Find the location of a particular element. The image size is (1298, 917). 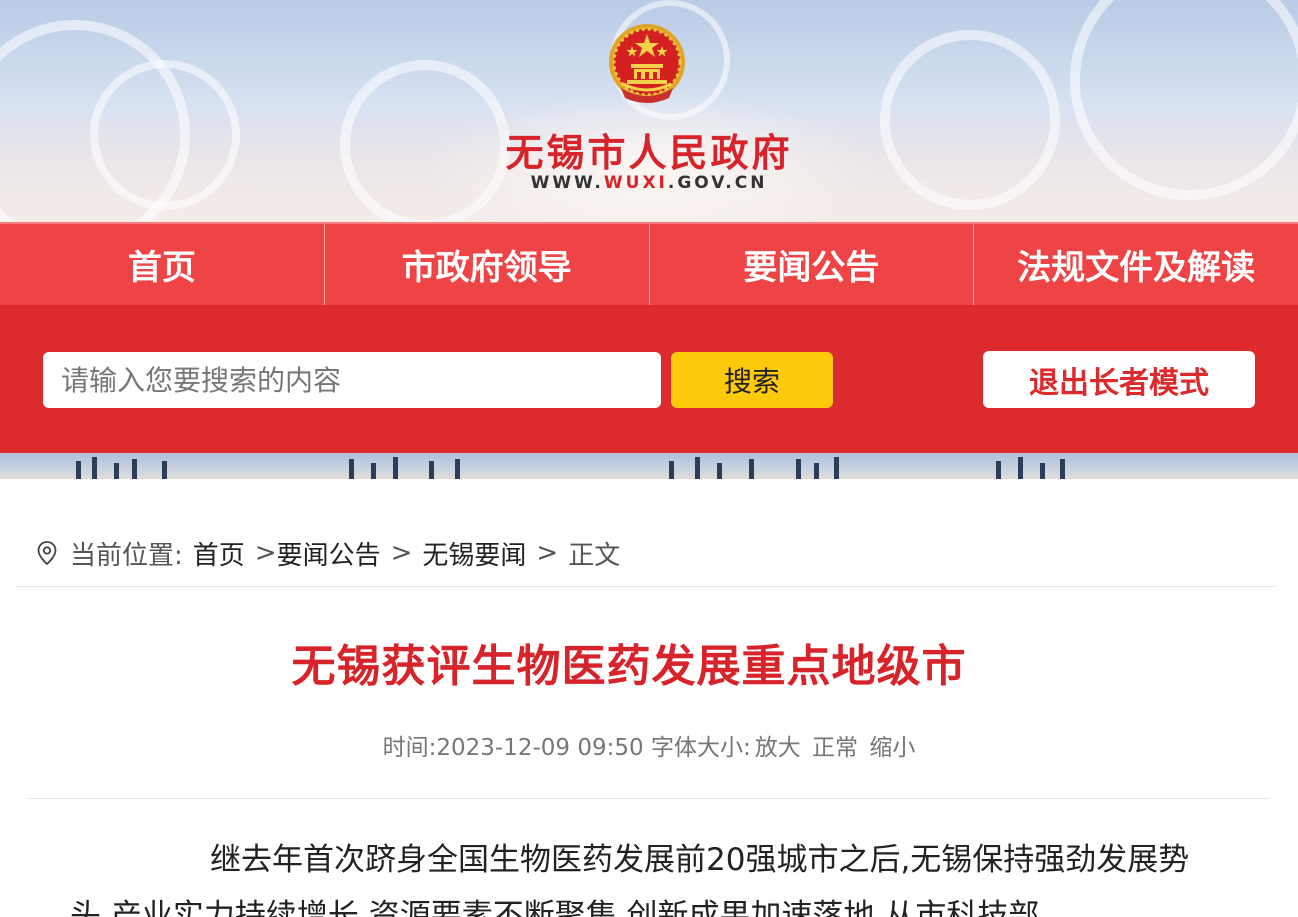

site-title: 无锡市人民政府 is located at coordinates (649, 153).